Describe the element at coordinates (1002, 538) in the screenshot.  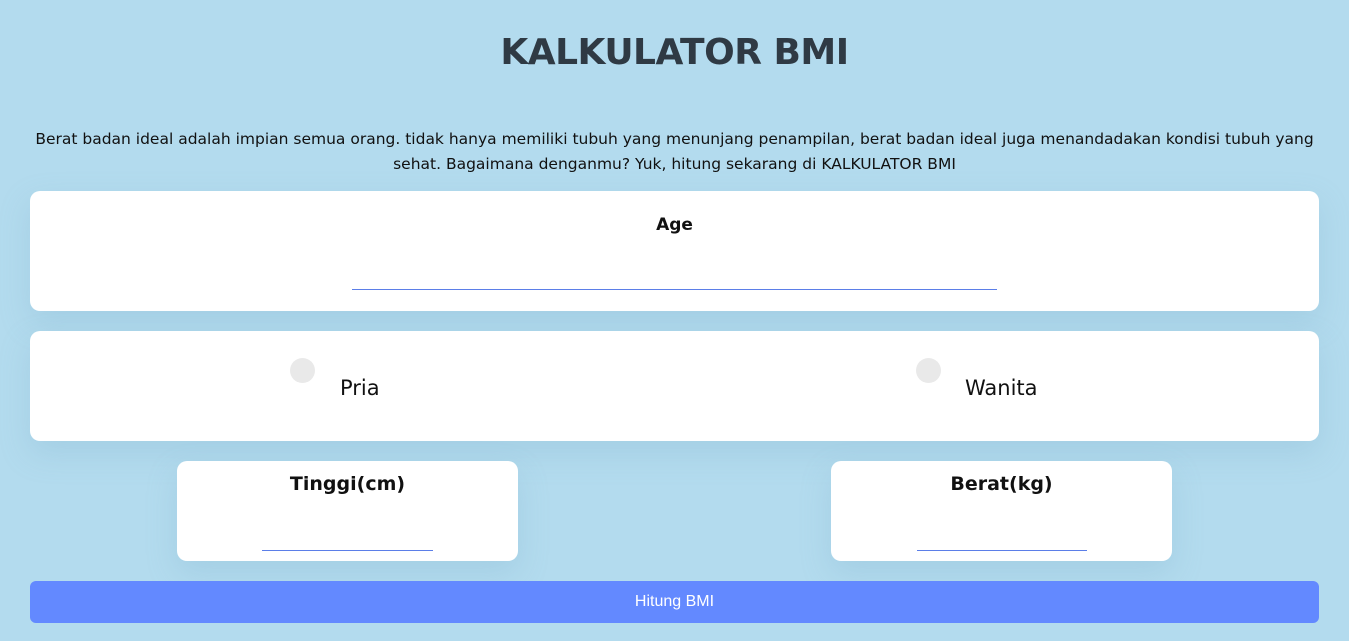
I see `weight-input` at that location.